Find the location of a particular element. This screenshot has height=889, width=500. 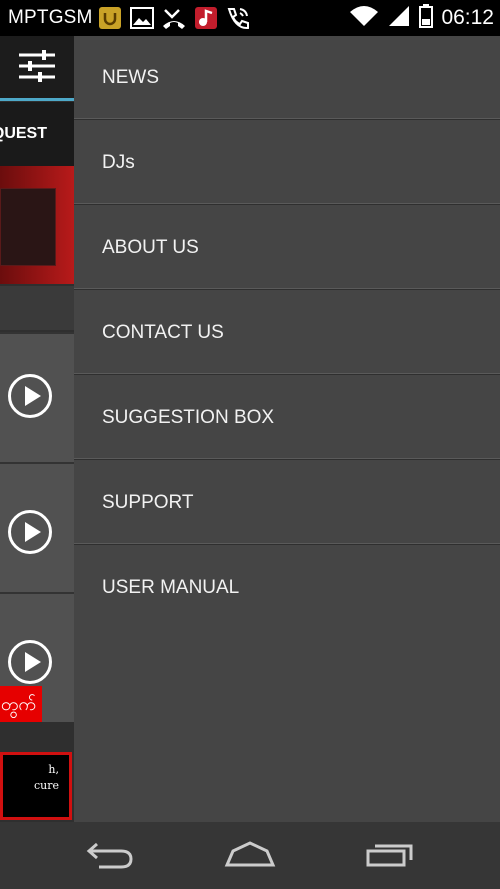

music-app-icon is located at coordinates (206, 18).